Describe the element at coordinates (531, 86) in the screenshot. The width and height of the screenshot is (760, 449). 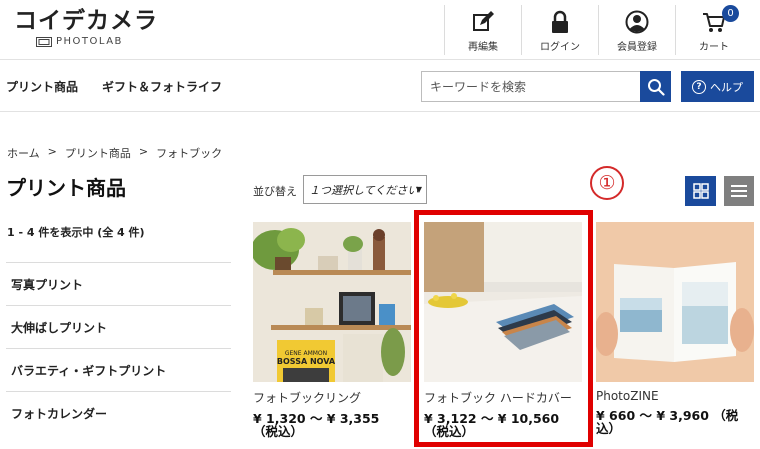
I see `search-input` at that location.